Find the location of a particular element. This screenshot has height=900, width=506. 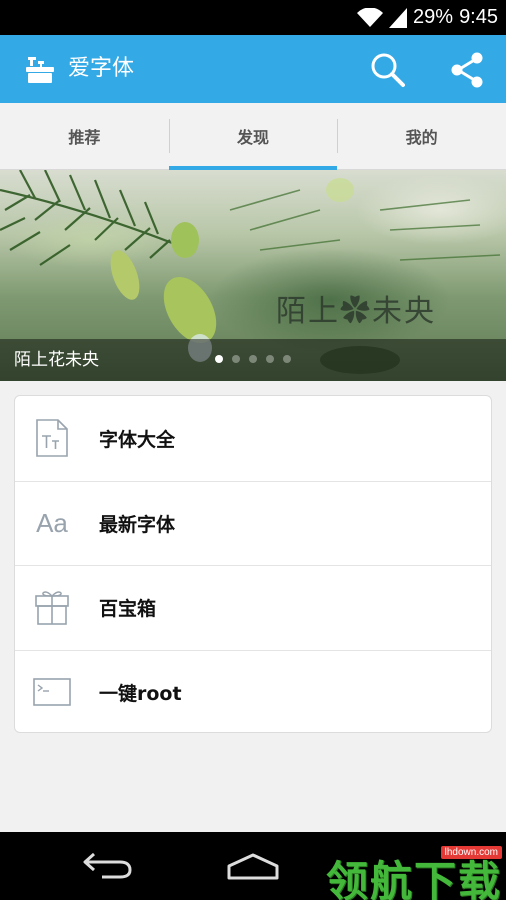

menu-item-font-library: 字体大全 is located at coordinates (253, 438).